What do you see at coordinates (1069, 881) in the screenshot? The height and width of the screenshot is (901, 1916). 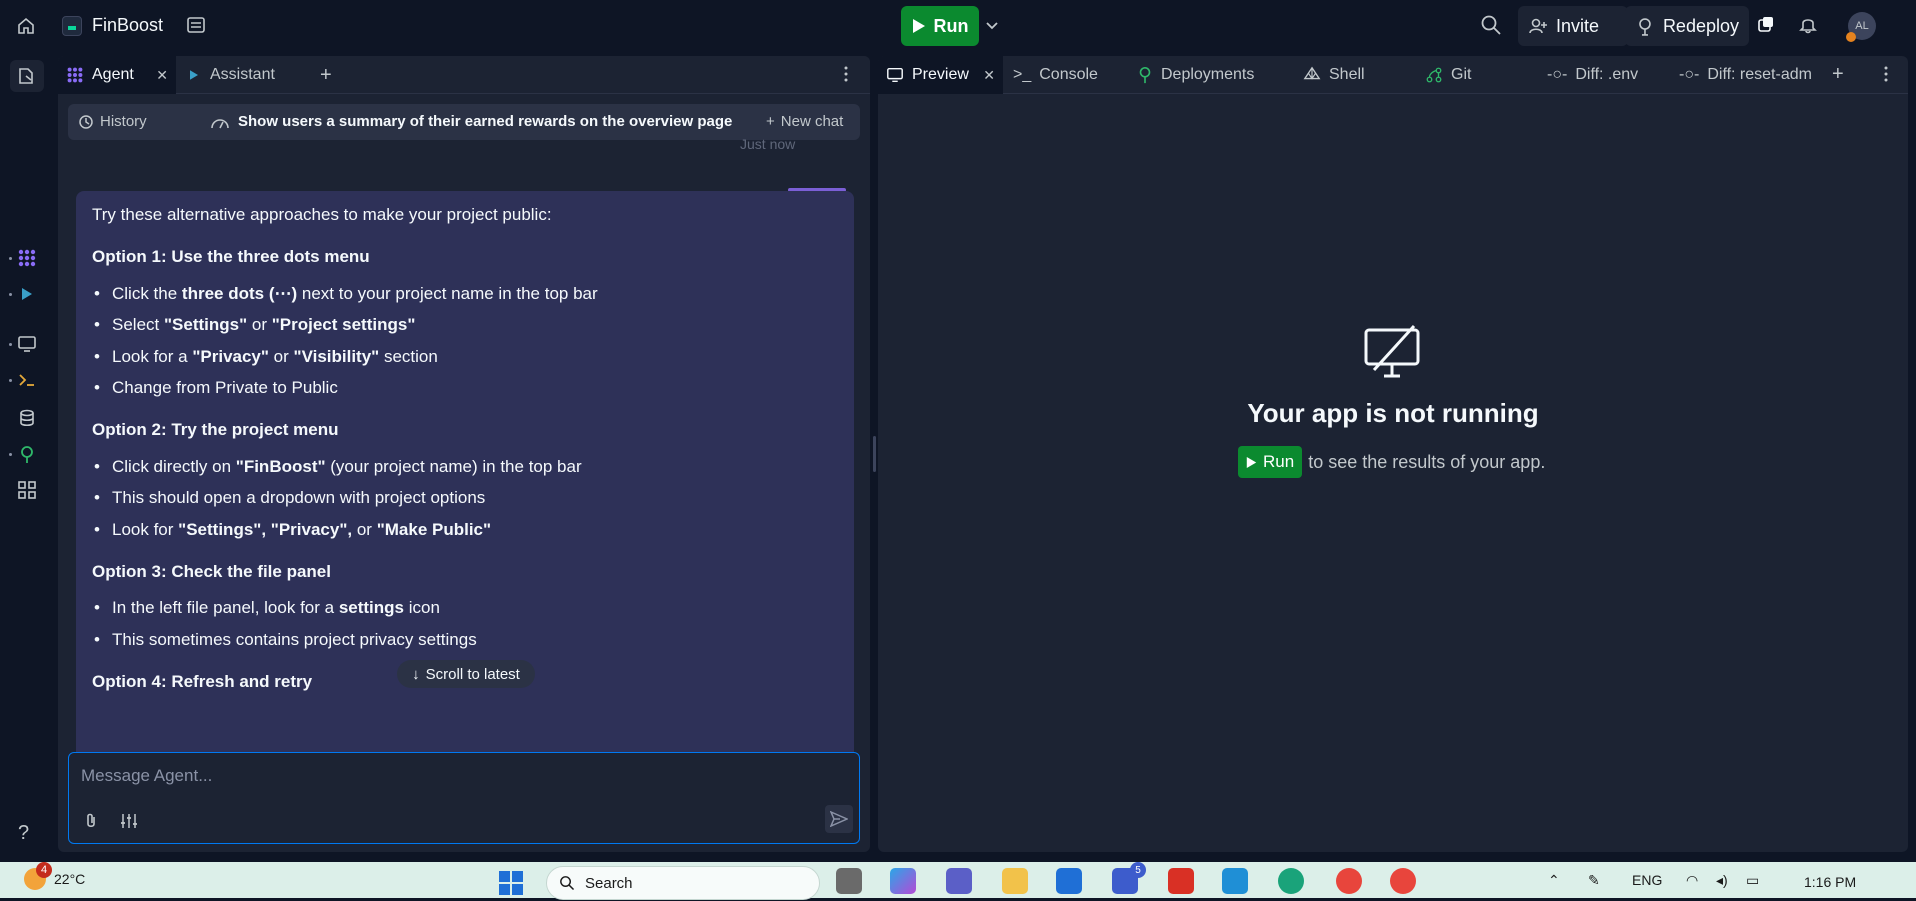 I see `store-icon` at bounding box center [1069, 881].